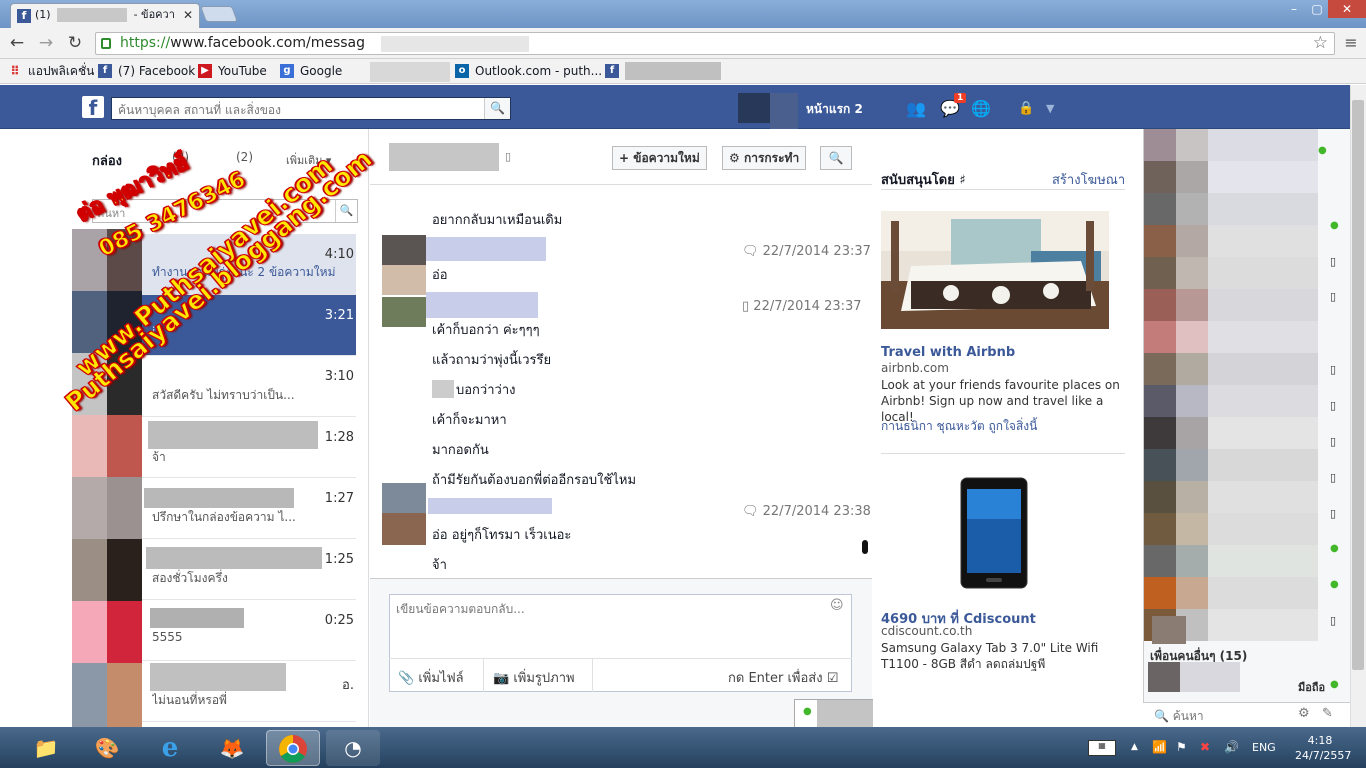 This screenshot has width=1366, height=775. Describe the element at coordinates (534, 677) in the screenshot. I see `add-photo-button: 📷 เพิ่มรูปภาพ` at that location.